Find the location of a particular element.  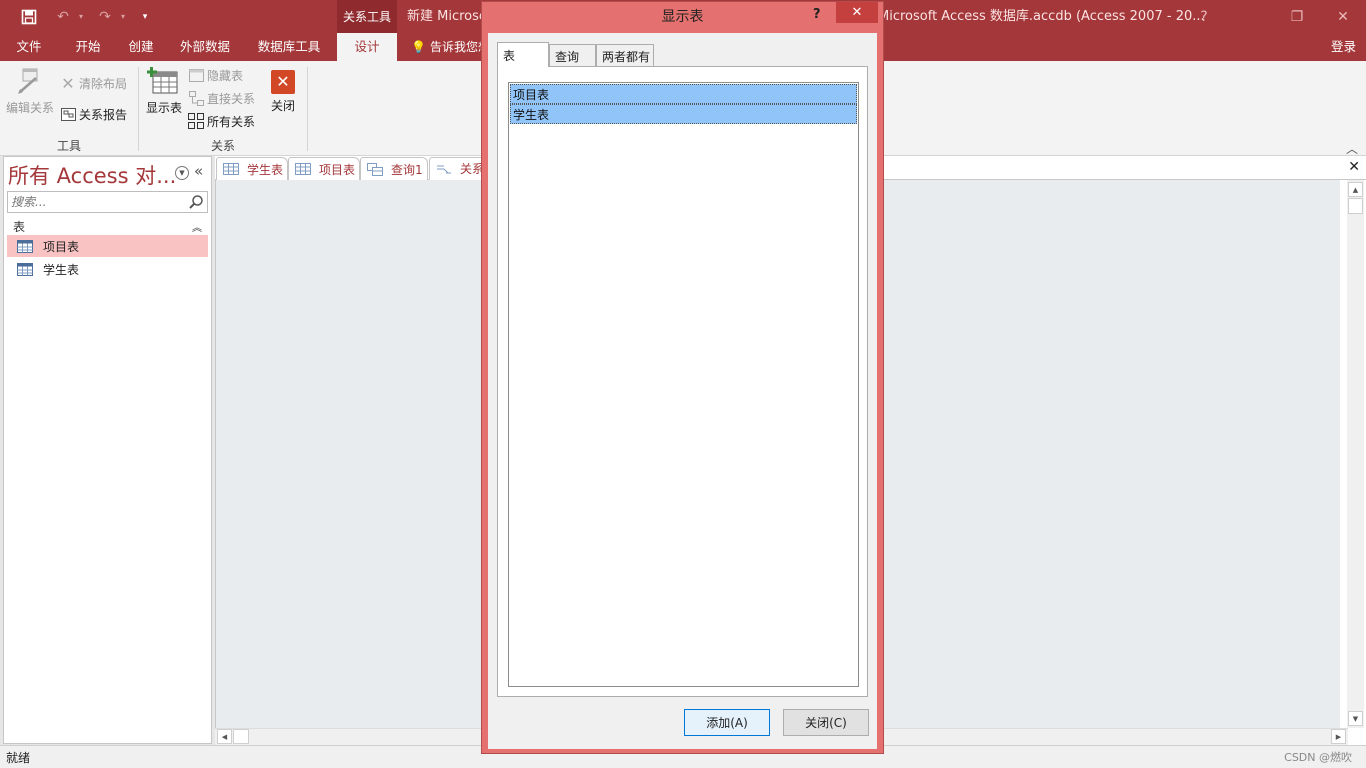

window-title: 新建 Microsc is located at coordinates (447, 16).